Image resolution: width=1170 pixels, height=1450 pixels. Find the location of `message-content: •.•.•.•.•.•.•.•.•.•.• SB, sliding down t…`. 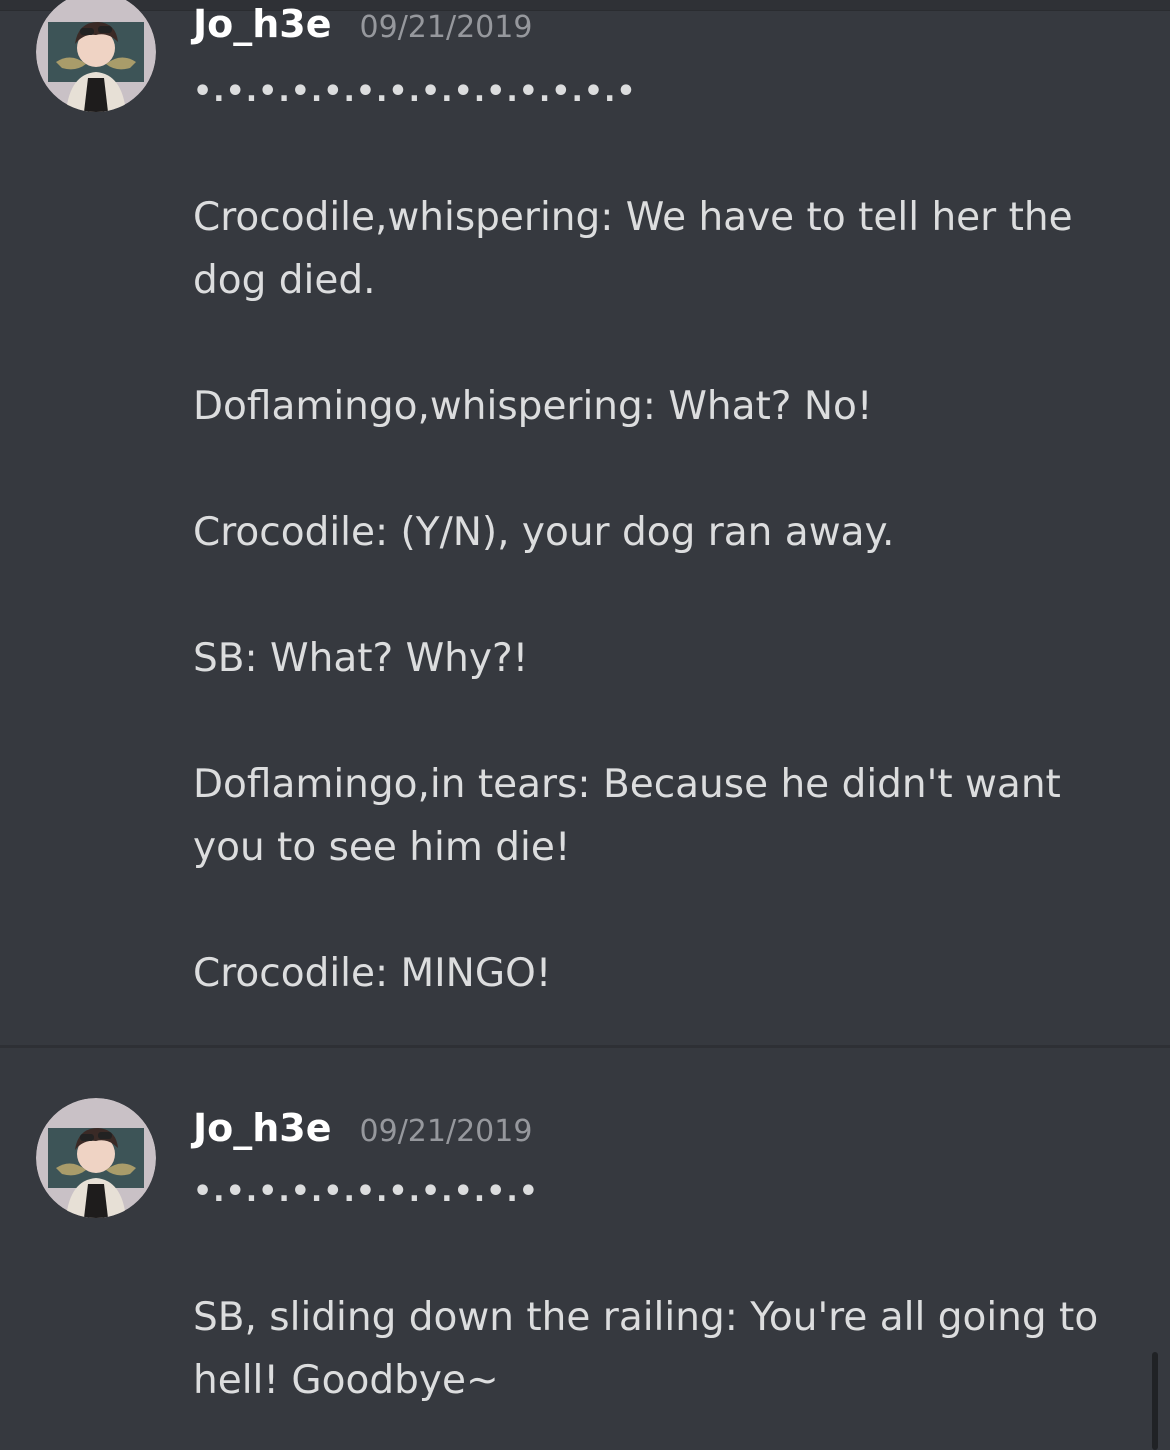

message-content: •.•.•.•.•.•.•.•.•.•.• SB, sliding down t… is located at coordinates (668, 1286).